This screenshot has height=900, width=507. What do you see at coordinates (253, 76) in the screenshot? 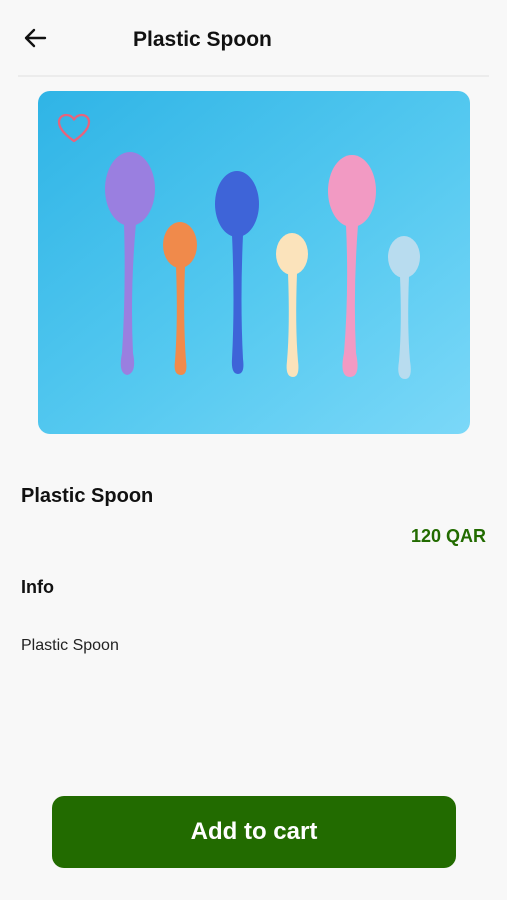
I see `header-divider` at bounding box center [253, 76].